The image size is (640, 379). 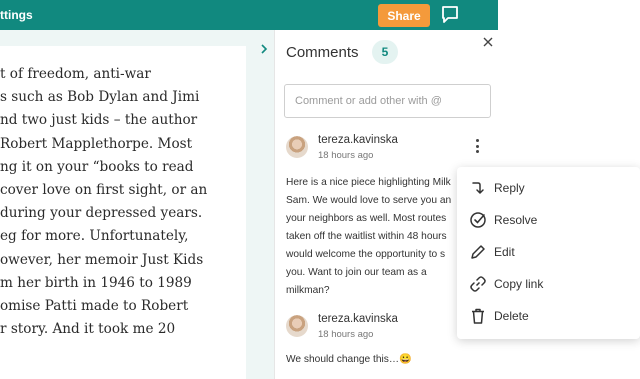 What do you see at coordinates (16, 15) in the screenshot?
I see `settings-title: ttings` at bounding box center [16, 15].